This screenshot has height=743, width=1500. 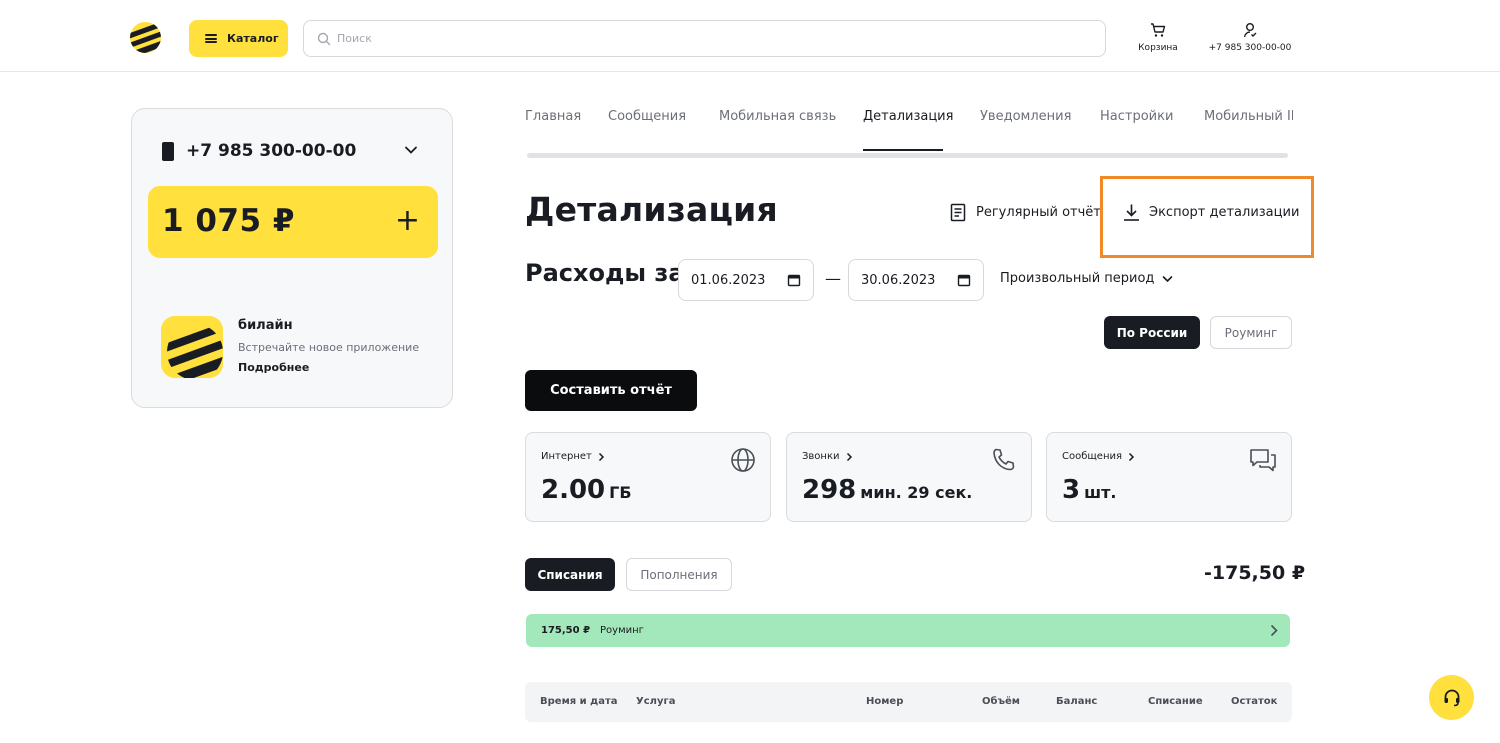 What do you see at coordinates (273, 367) in the screenshot?
I see `promo-more-link: Подробнее` at bounding box center [273, 367].